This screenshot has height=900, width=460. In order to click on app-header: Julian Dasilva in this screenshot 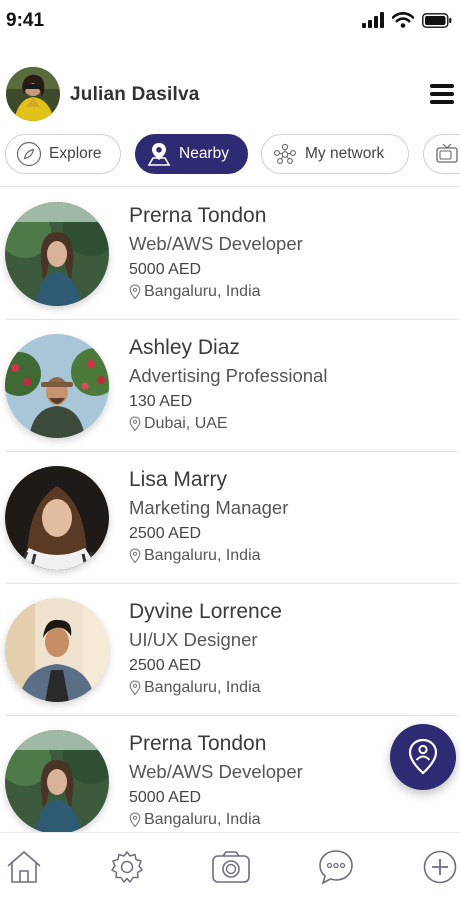, I will do `click(230, 95)`.